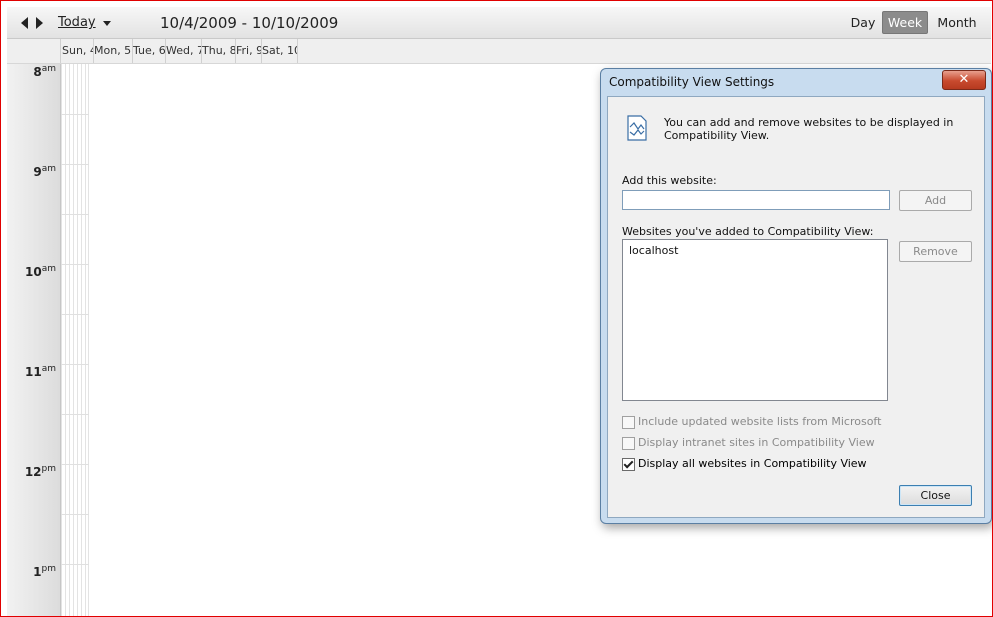 The height and width of the screenshot is (617, 993). What do you see at coordinates (637, 128) in the screenshot?
I see `compatibility-view-icon` at bounding box center [637, 128].